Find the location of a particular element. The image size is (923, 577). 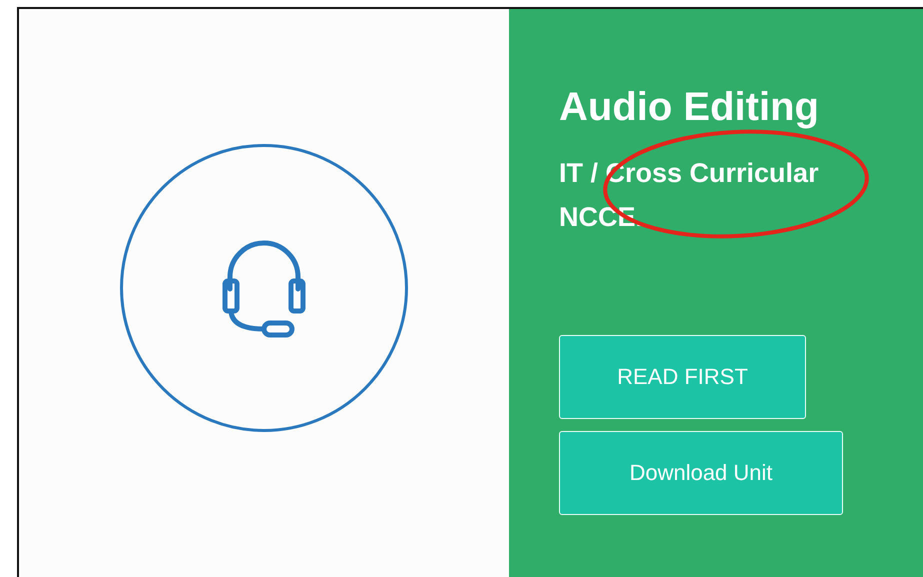

read-first-button: READ FIRST is located at coordinates (682, 377).